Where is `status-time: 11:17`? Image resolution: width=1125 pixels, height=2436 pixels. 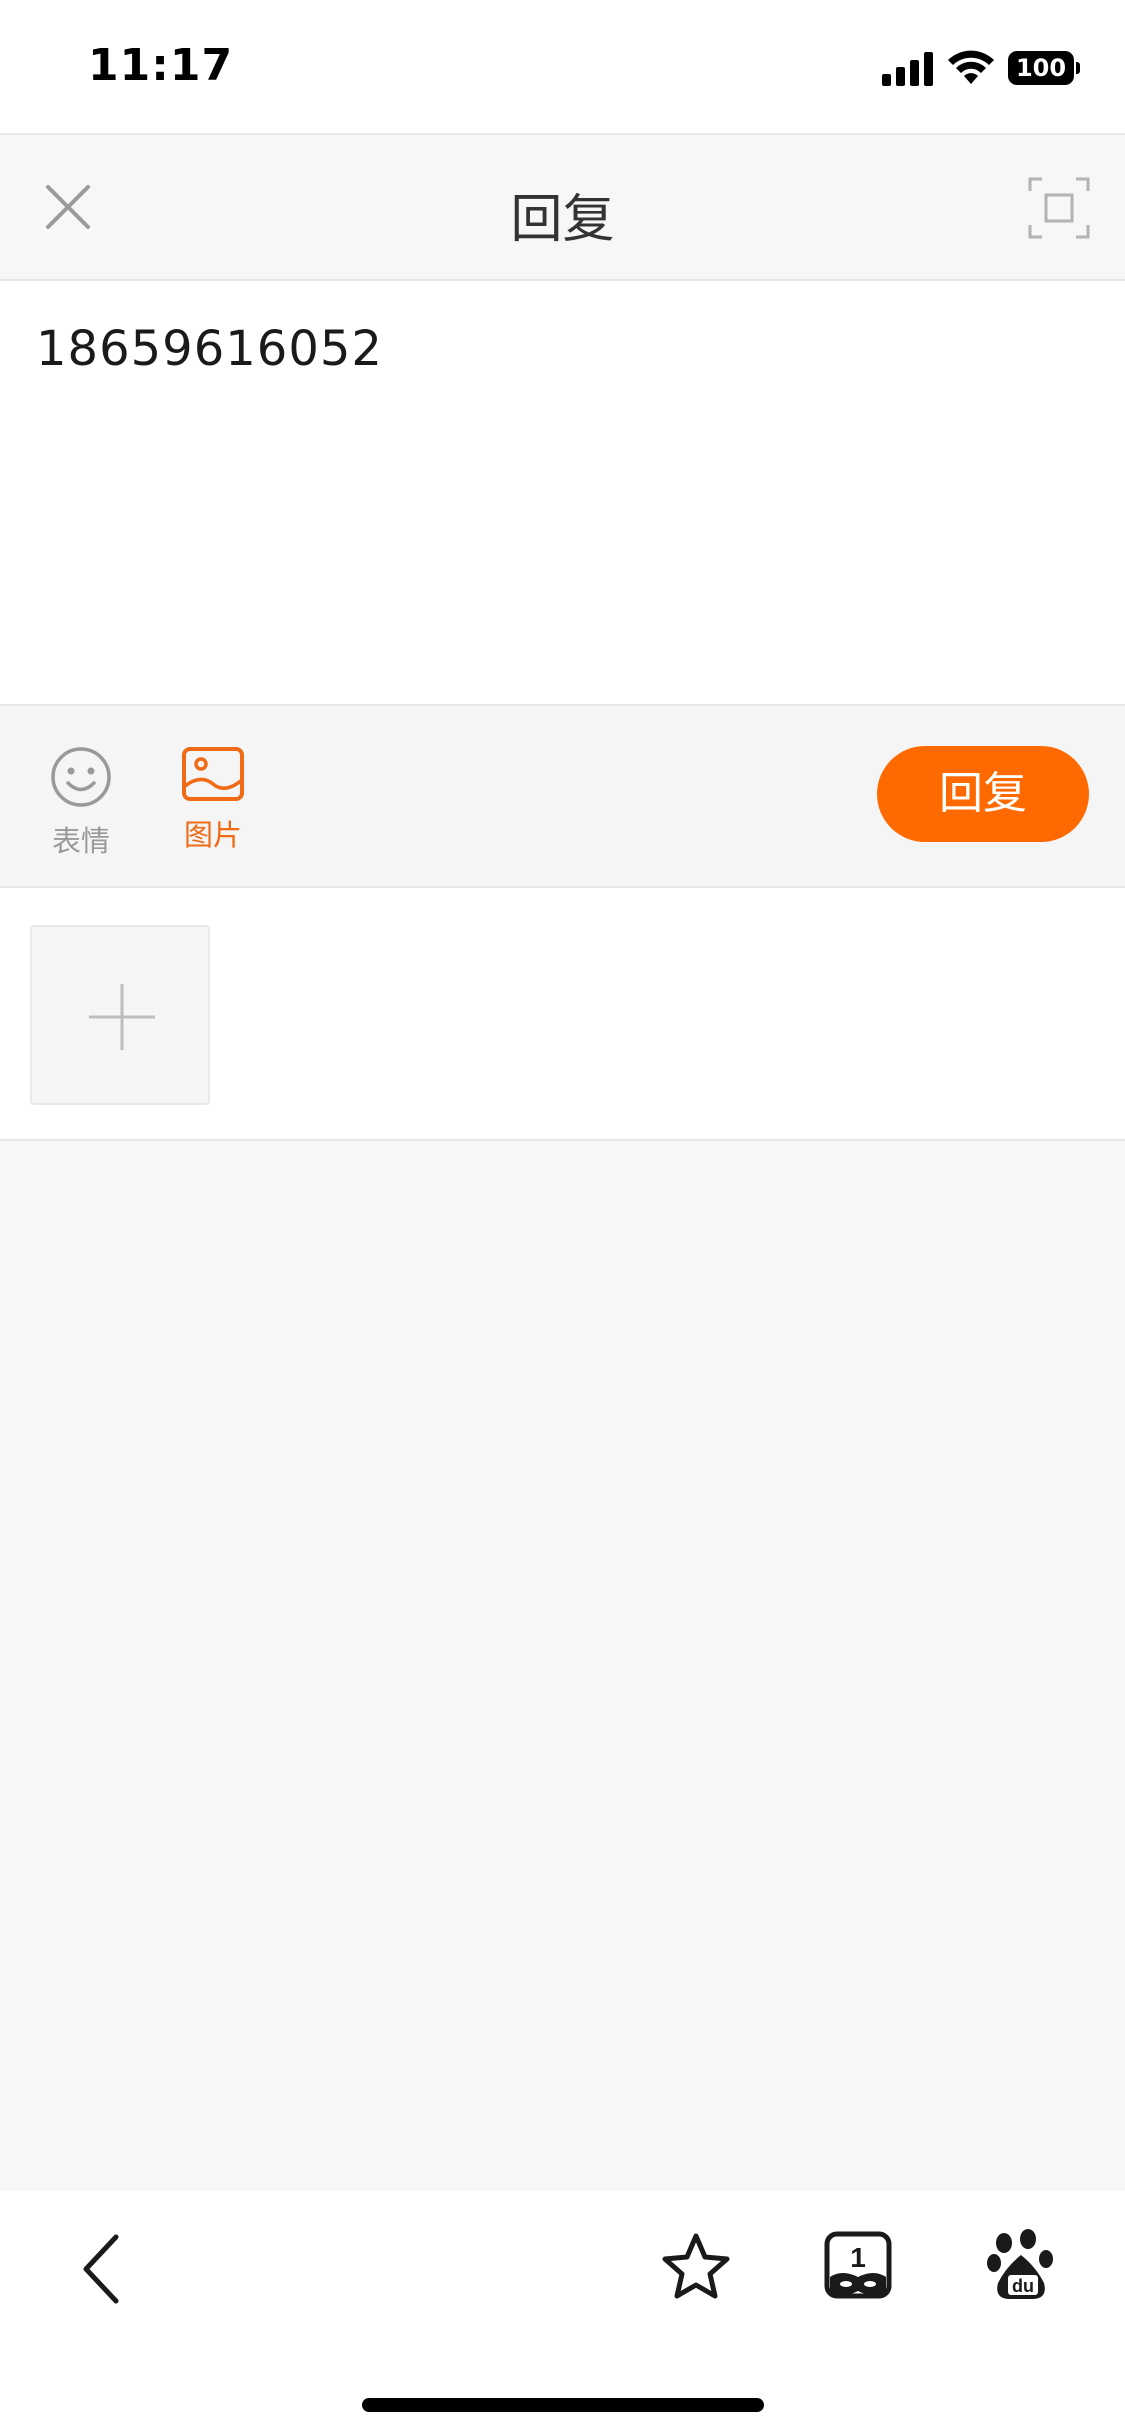 status-time: 11:17 is located at coordinates (161, 65).